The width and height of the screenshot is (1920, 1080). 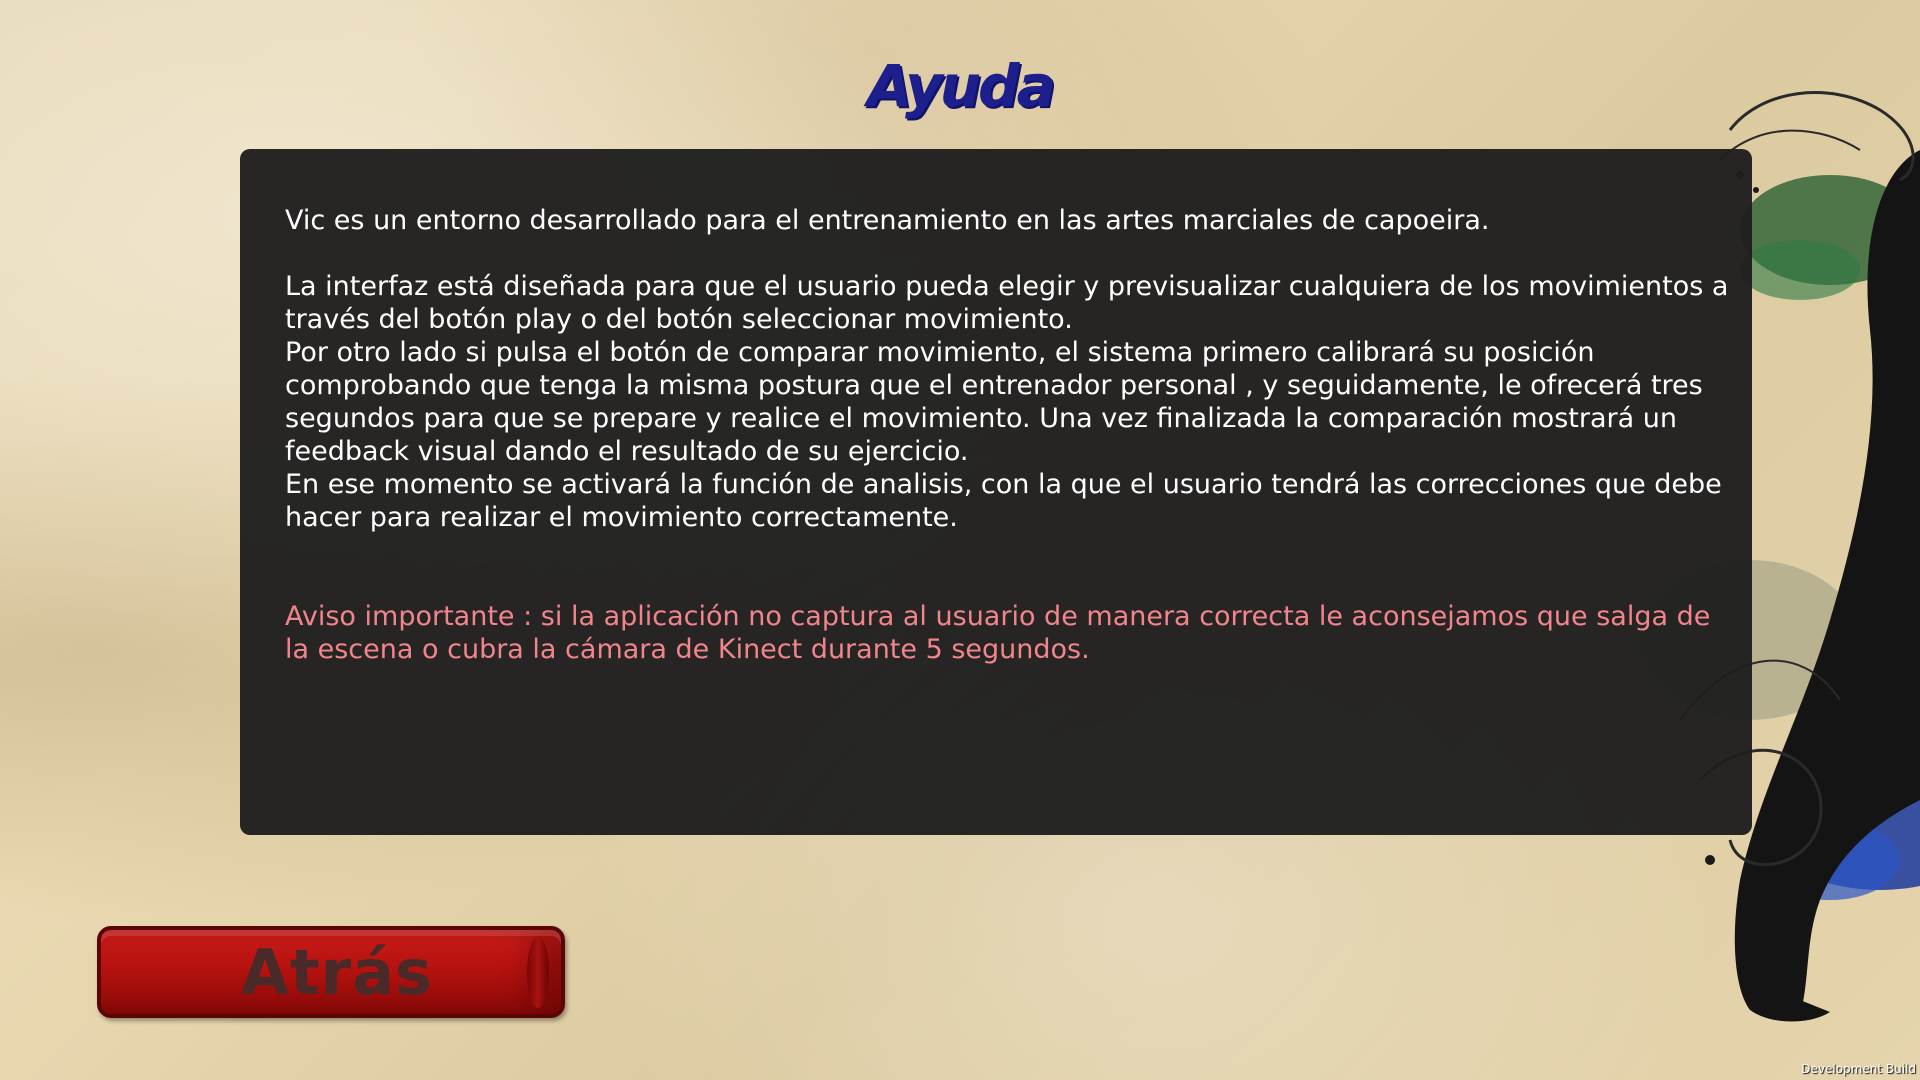 I want to click on back-button: Atrás, so click(x=331, y=972).